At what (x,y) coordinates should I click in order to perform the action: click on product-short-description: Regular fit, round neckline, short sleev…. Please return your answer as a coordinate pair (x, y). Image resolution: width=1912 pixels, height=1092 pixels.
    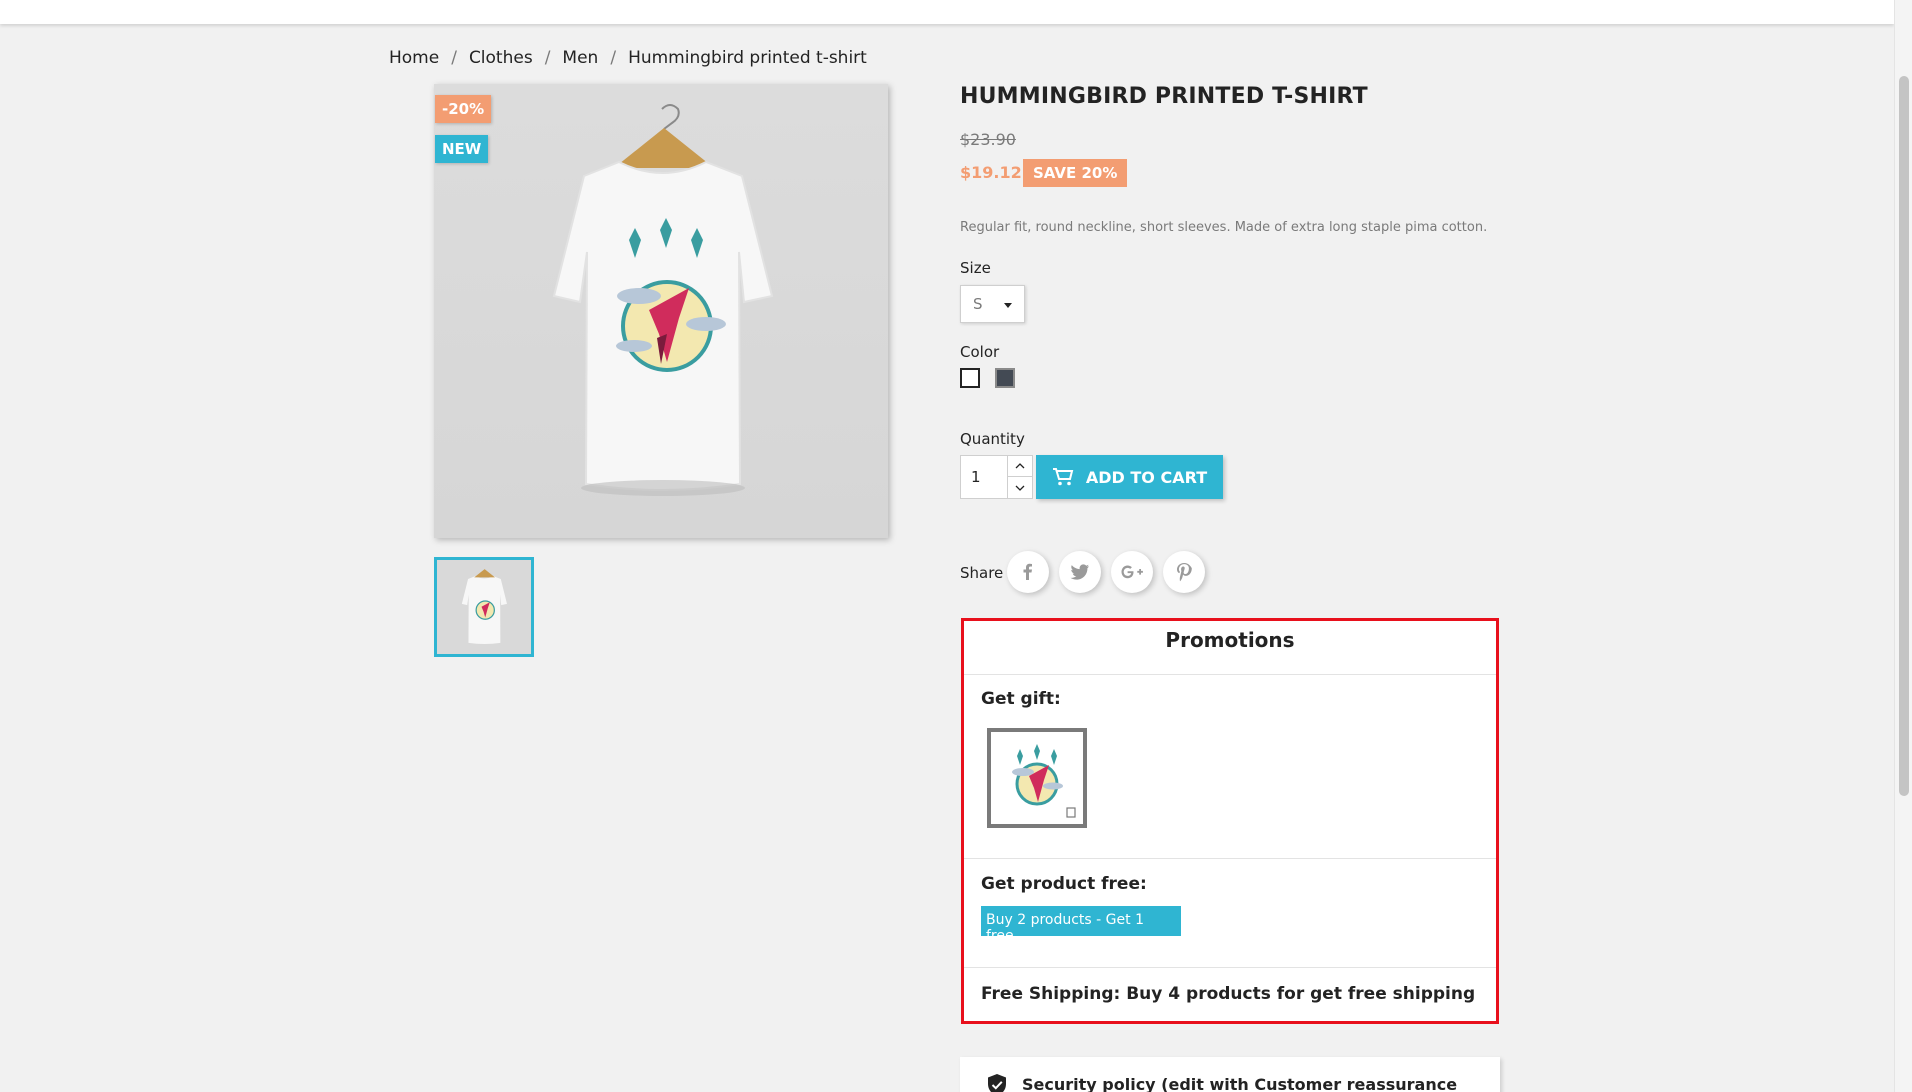
    Looking at the image, I should click on (1224, 227).